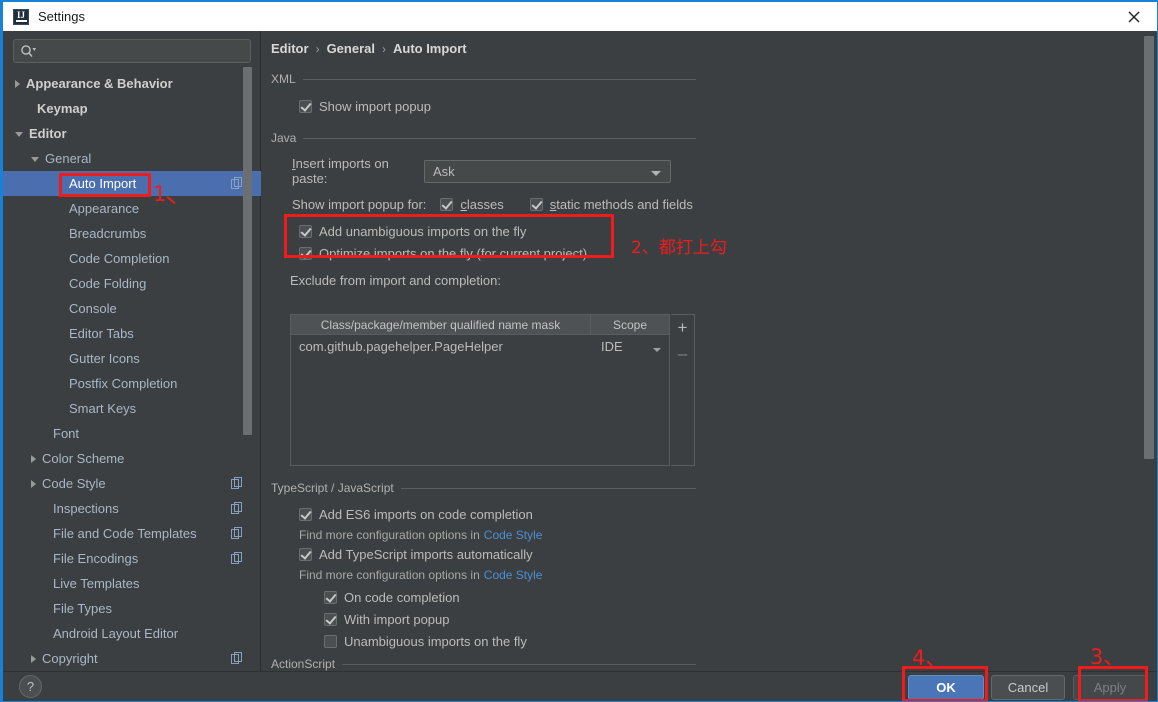 Image resolution: width=1158 pixels, height=702 pixels. I want to click on search-box, so click(132, 51).